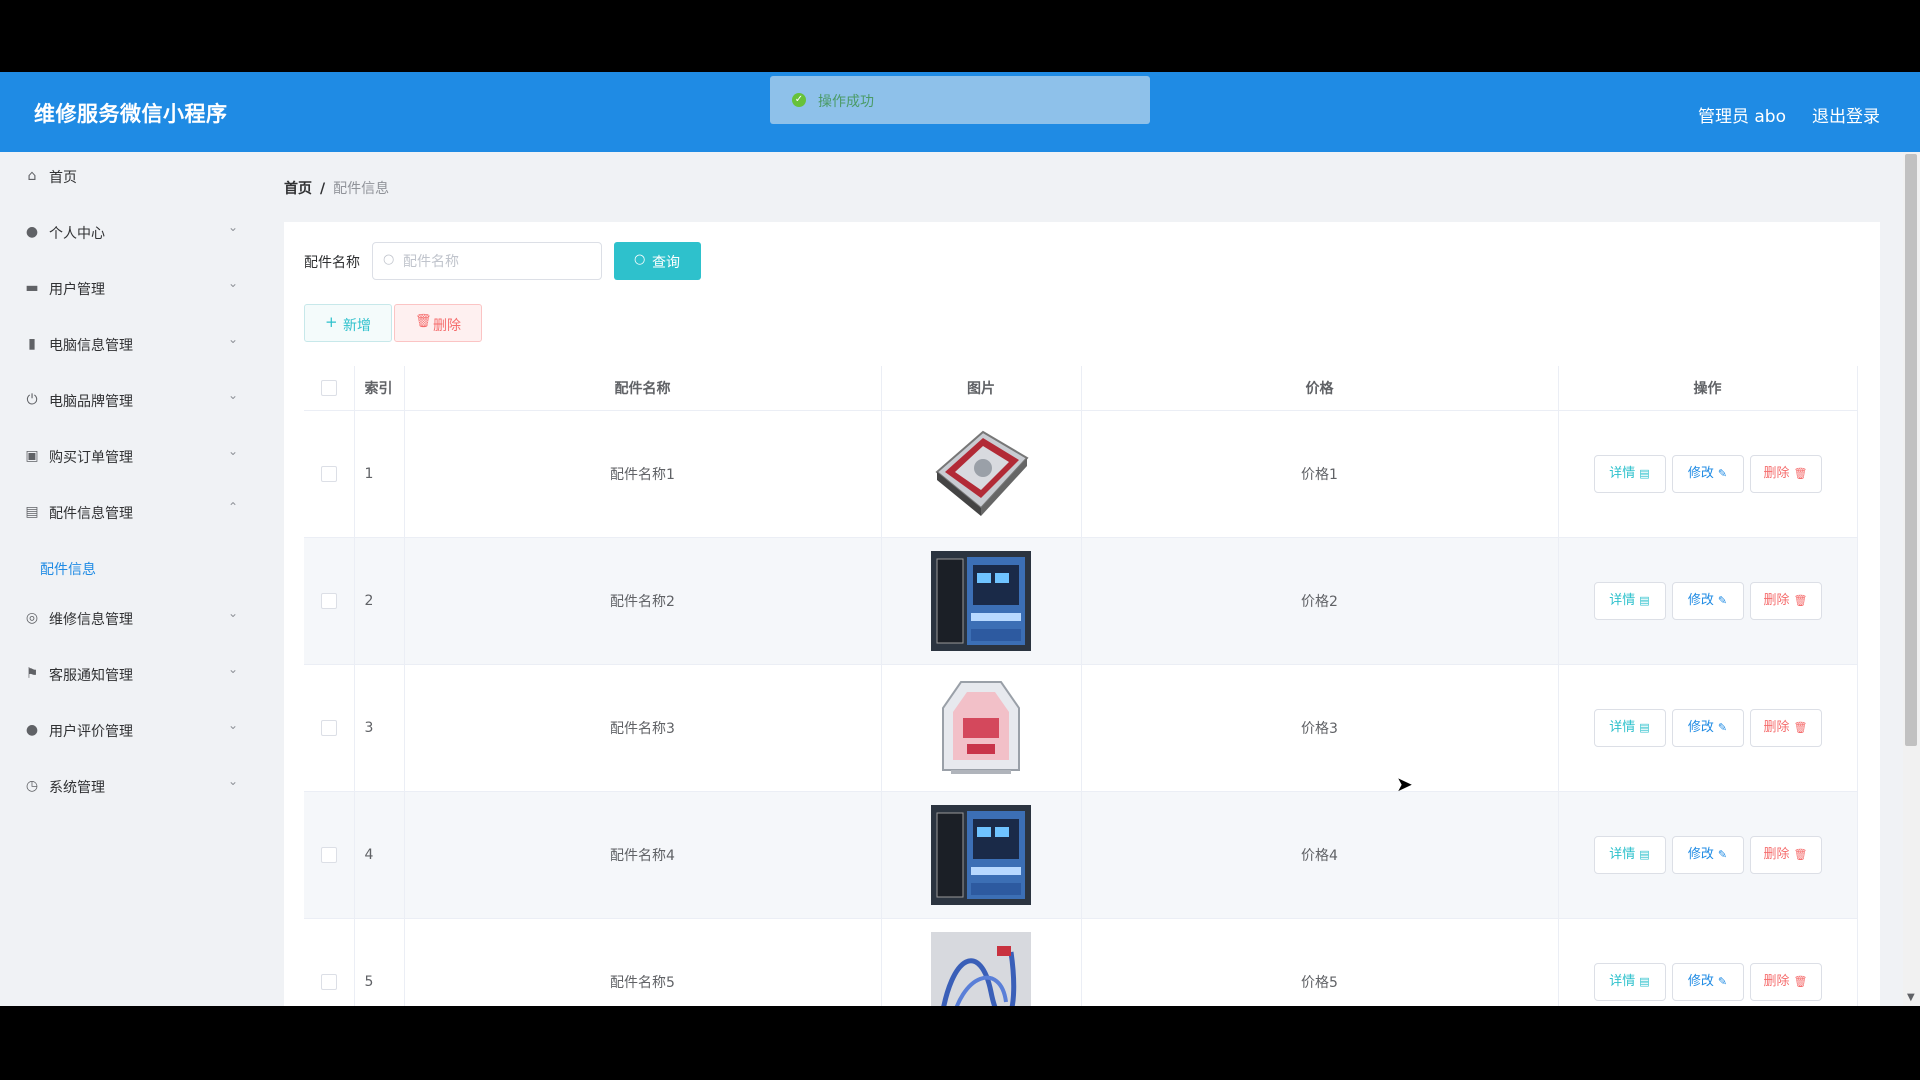 This screenshot has height=1080, width=1920. Describe the element at coordinates (846, 102) in the screenshot. I see `toast-message: 操作成功` at that location.